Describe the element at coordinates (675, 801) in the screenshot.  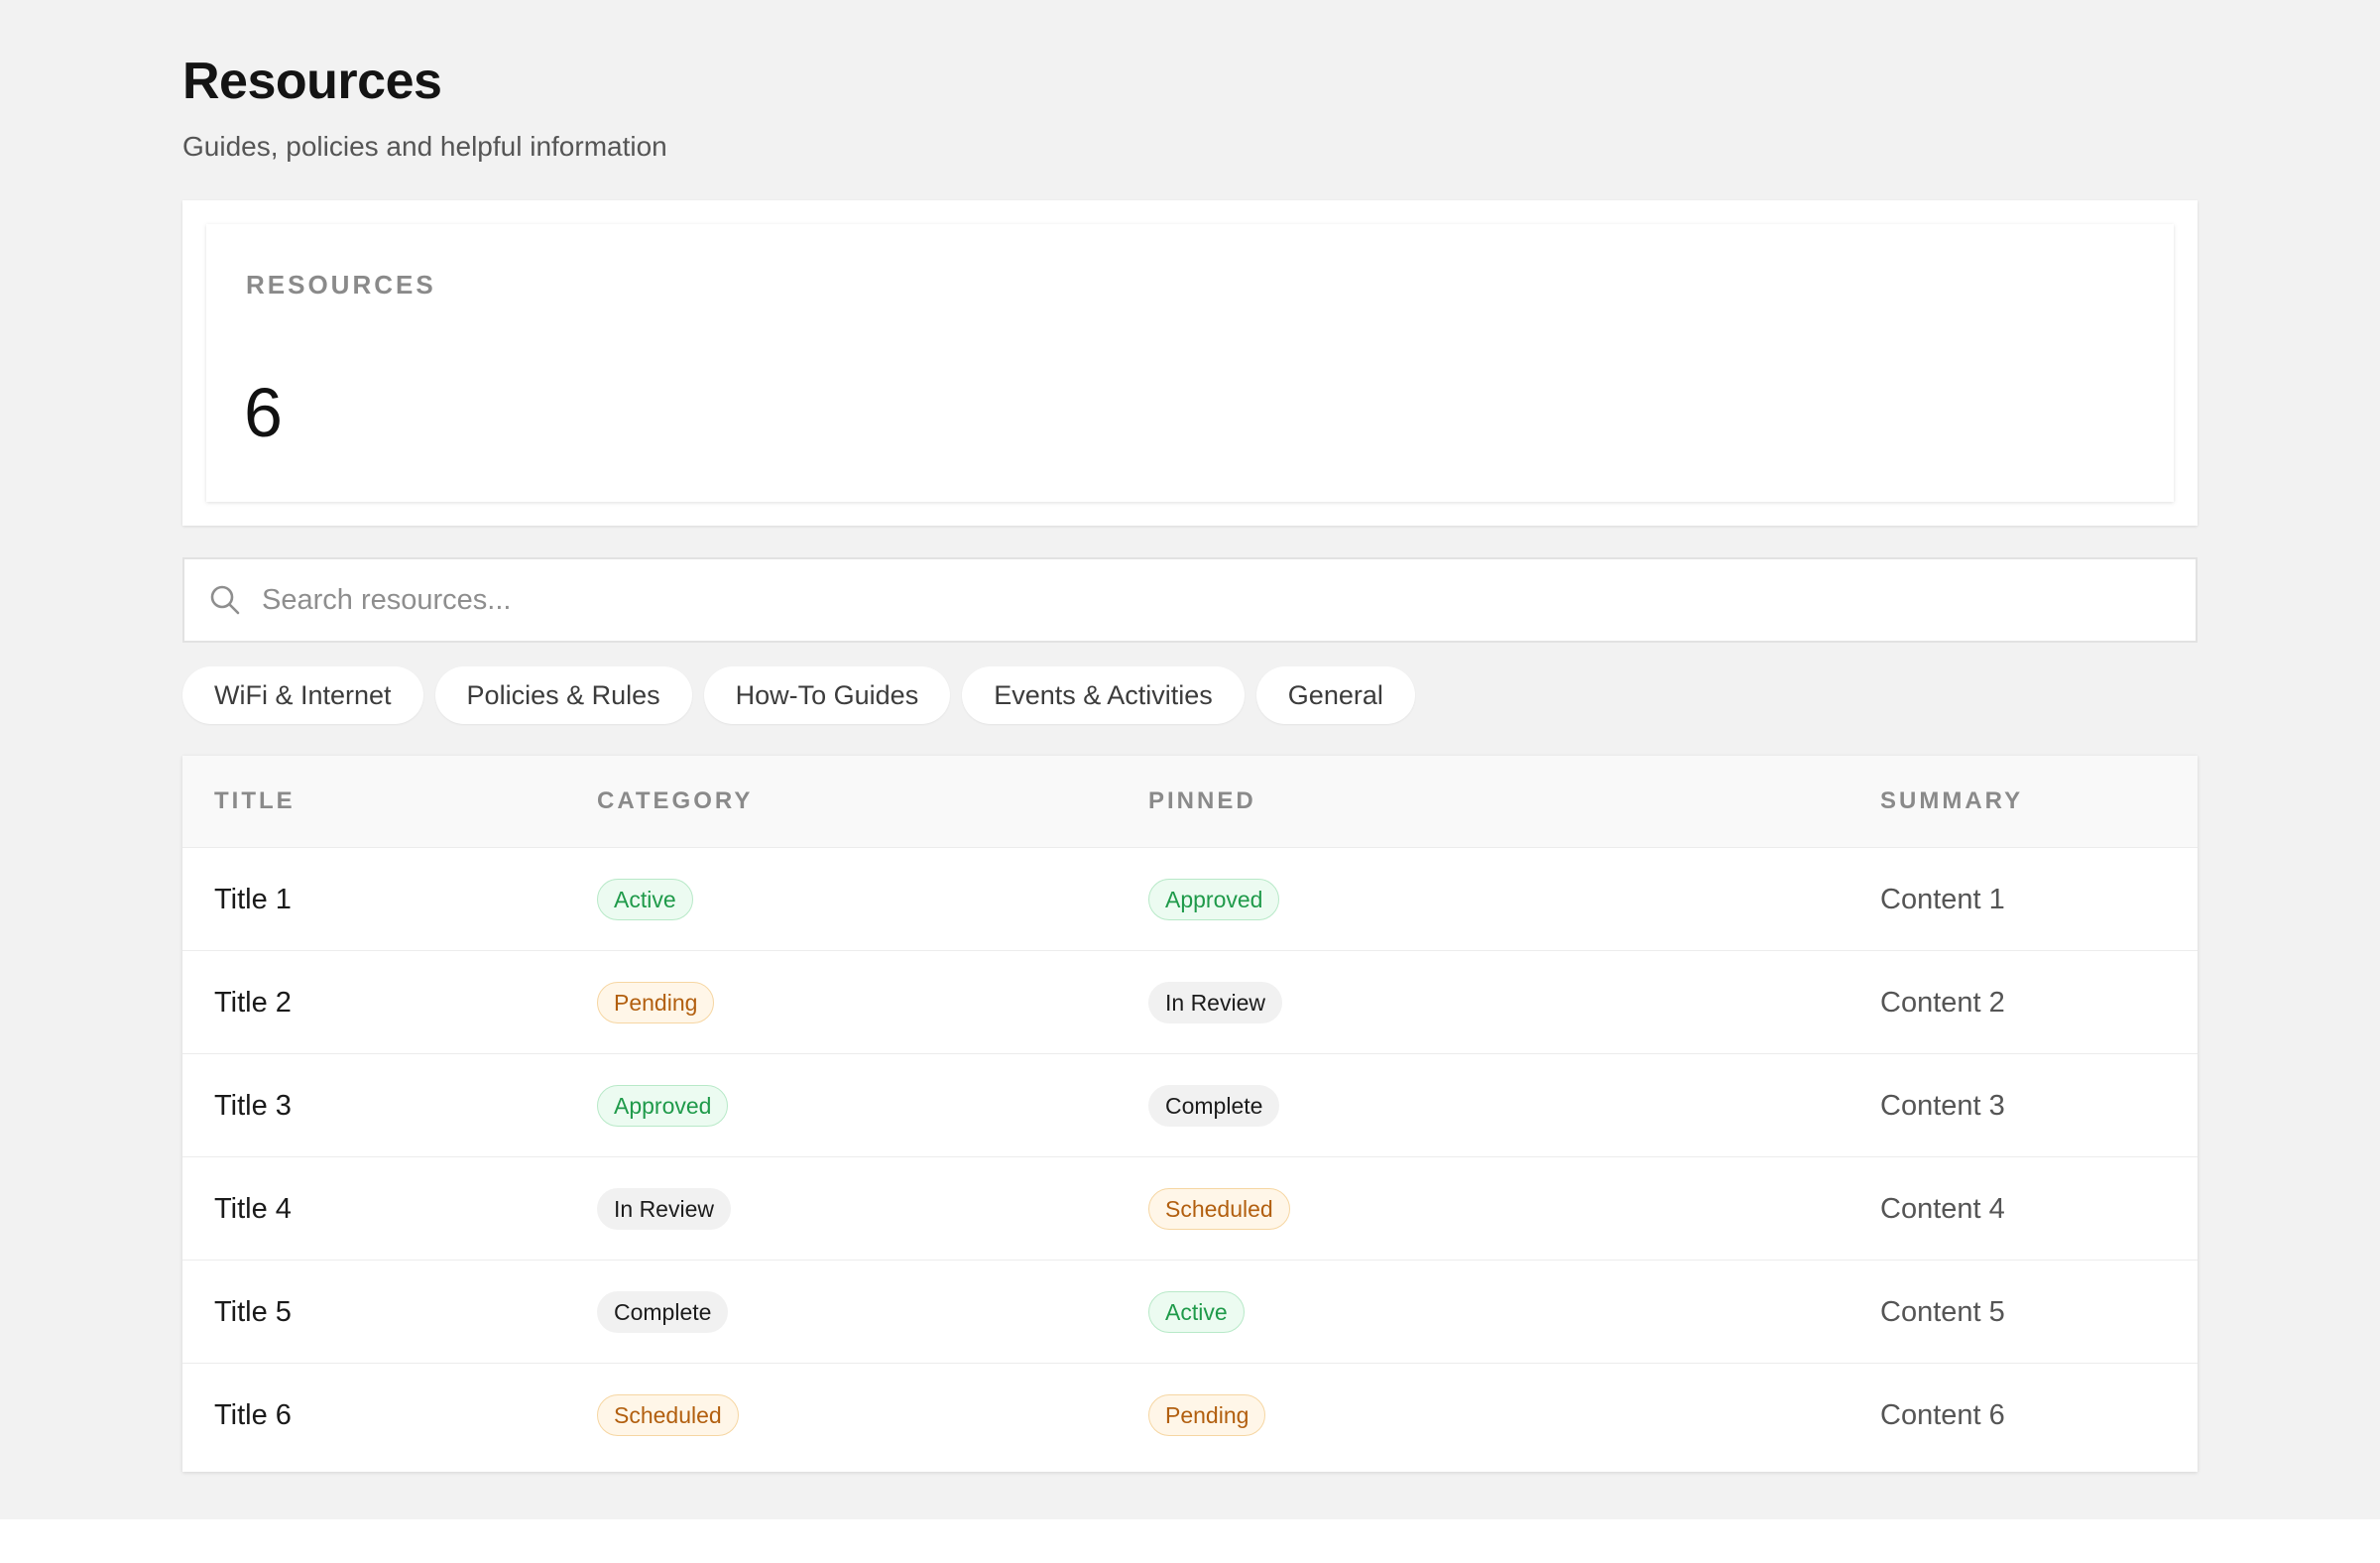
I see `column-header-category: CATEGORY` at that location.